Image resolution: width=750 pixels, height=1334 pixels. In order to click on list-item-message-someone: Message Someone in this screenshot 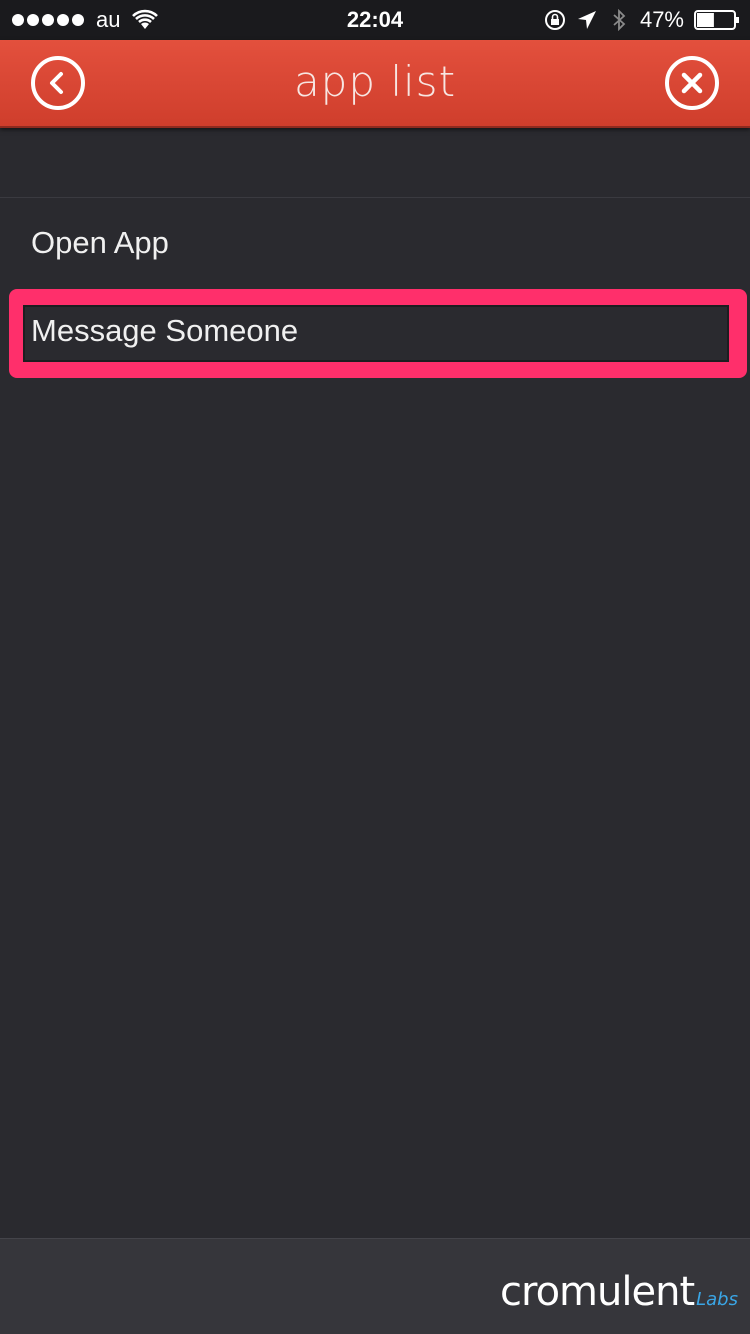, I will do `click(375, 331)`.